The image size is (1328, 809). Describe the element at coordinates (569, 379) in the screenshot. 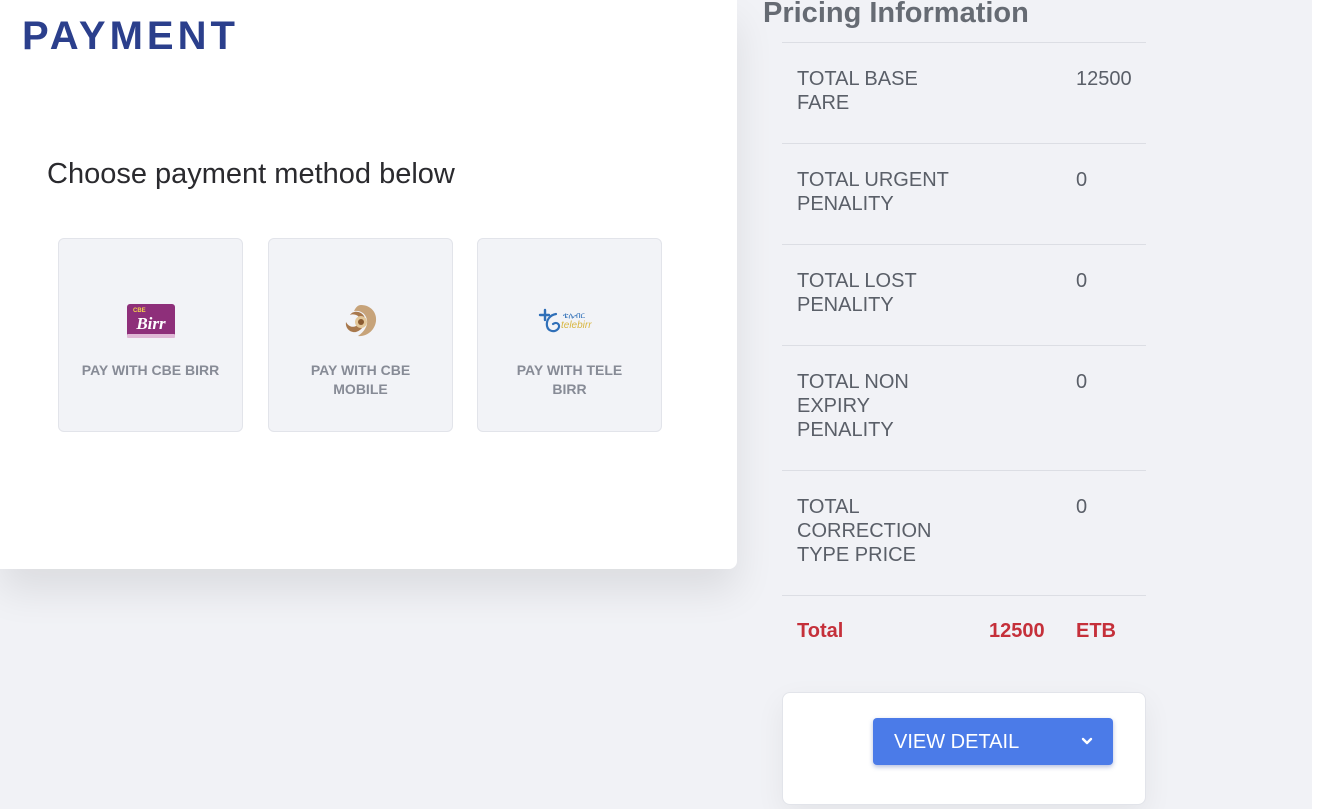

I see `pay-with-tele-birr-label: PAY WITH TELE BIRR` at that location.